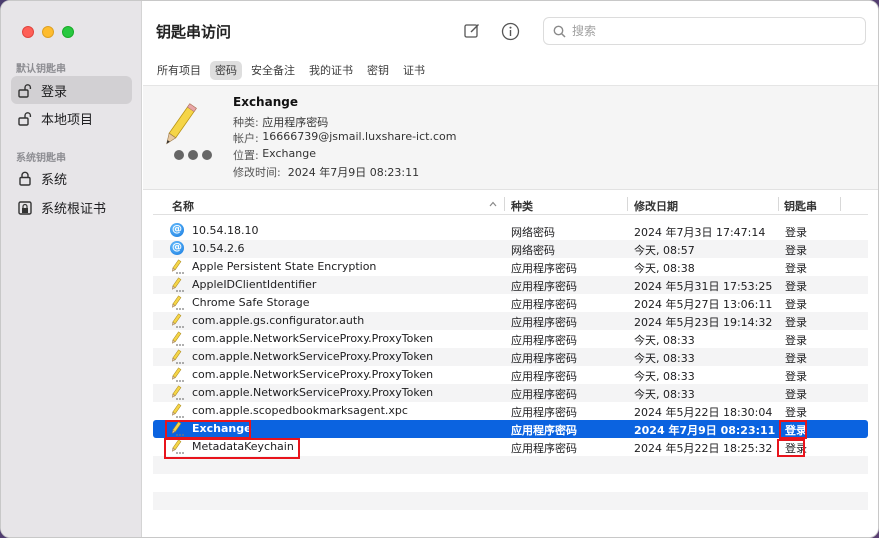 The image size is (879, 538). I want to click on table-row: Exchange 应用程序密码 2024 年7月9日 08:23:11 登录, so click(510, 429).